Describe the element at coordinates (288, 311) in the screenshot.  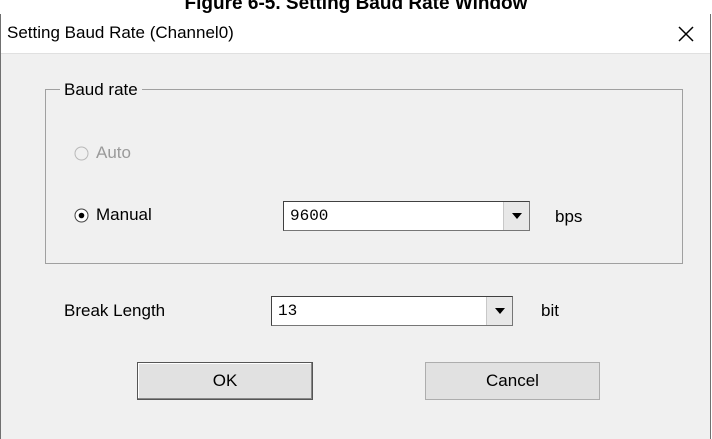
I see `break-length-value: 13` at that location.